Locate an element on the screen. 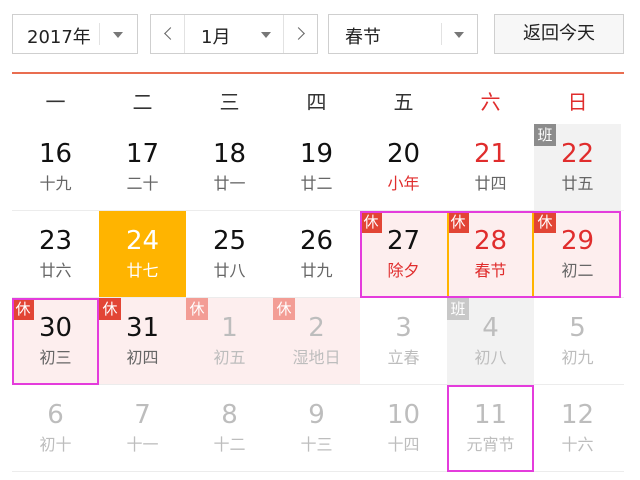  weekday-label: 日 is located at coordinates (577, 102).